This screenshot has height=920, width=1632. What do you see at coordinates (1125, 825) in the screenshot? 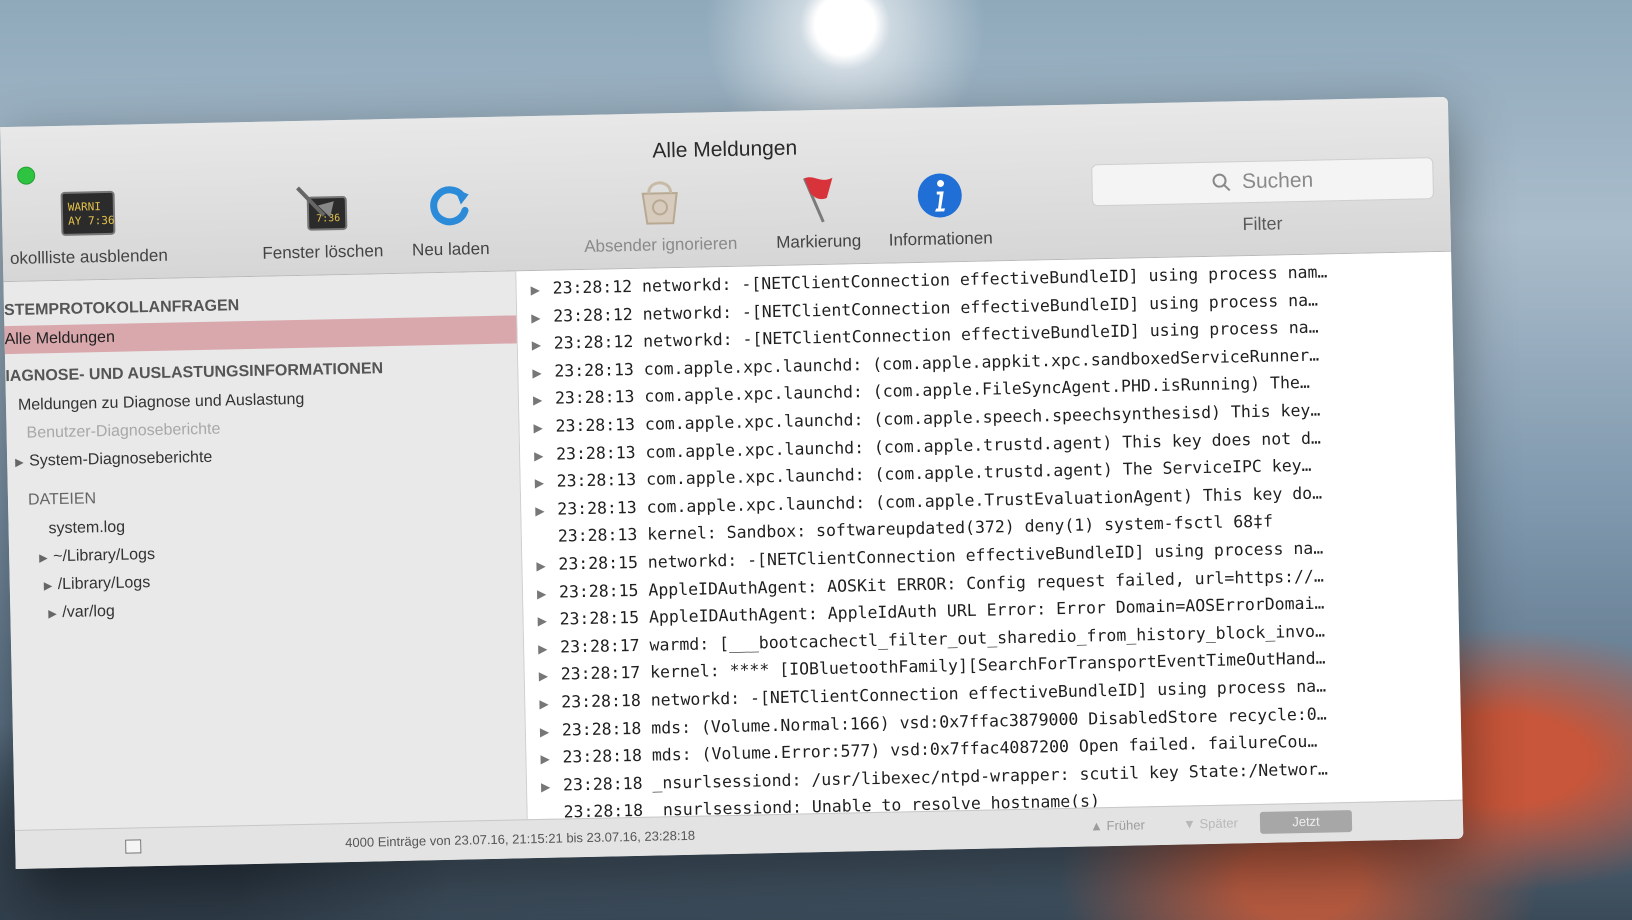
I see `earlier-label: Früher` at bounding box center [1125, 825].